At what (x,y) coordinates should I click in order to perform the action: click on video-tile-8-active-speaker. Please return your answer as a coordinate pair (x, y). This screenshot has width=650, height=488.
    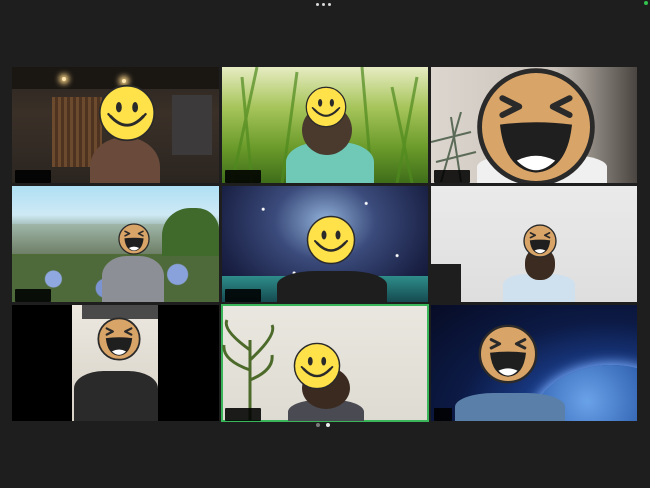
    Looking at the image, I should click on (325, 363).